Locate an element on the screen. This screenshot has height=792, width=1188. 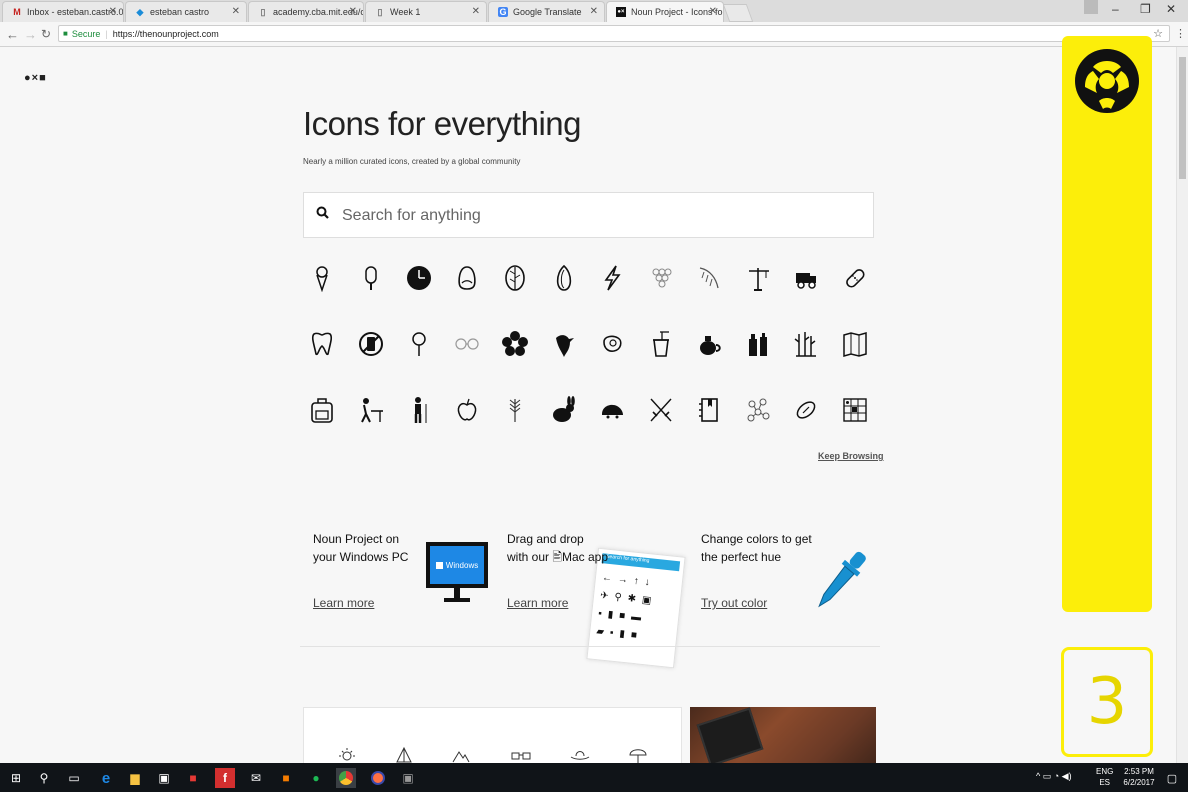
reeds-icon is located at coordinates (806, 344).